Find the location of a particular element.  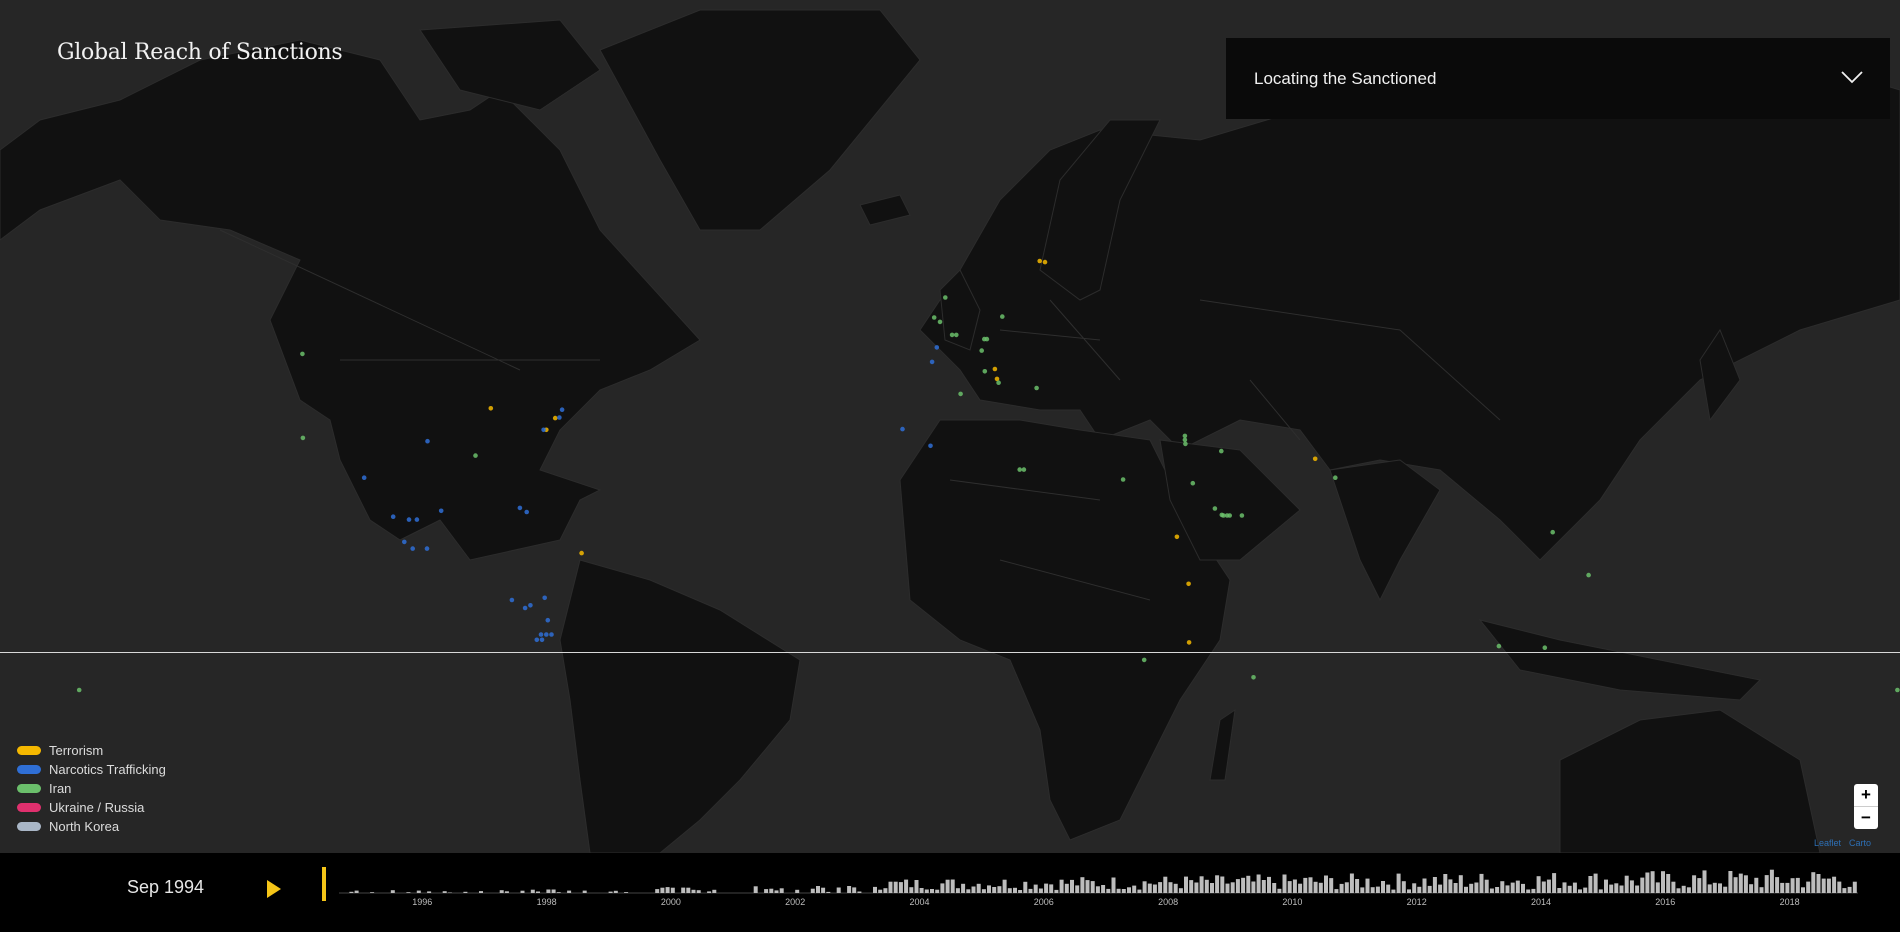

chapter-dropdown: Locating the Sanctioned is located at coordinates (1558, 78).